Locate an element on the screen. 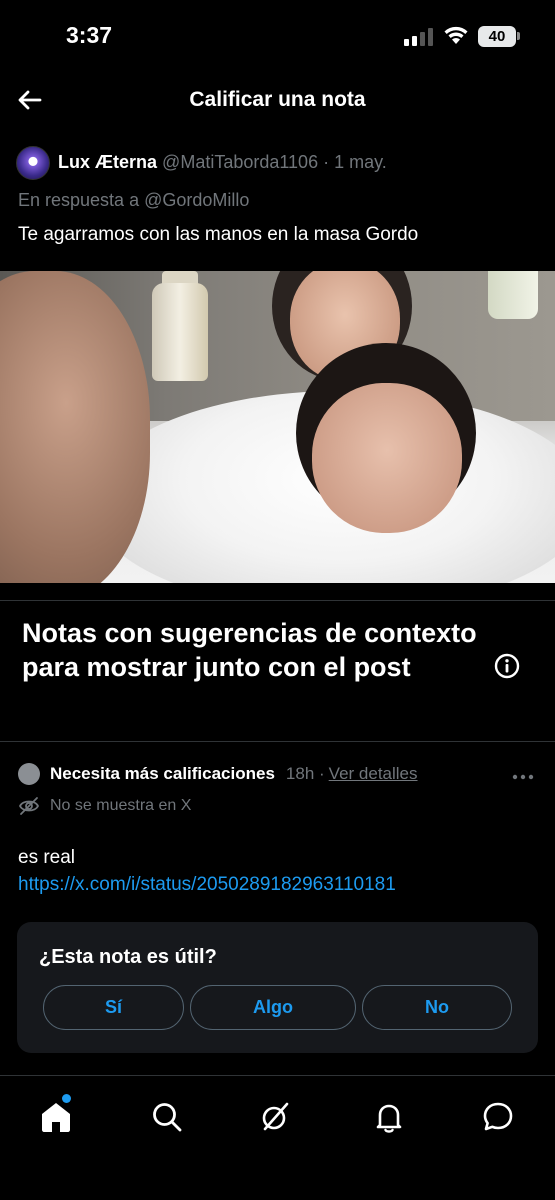  post-meta: Lux Æterna @MatiTaborda1106 · 1 may. is located at coordinates (222, 162).